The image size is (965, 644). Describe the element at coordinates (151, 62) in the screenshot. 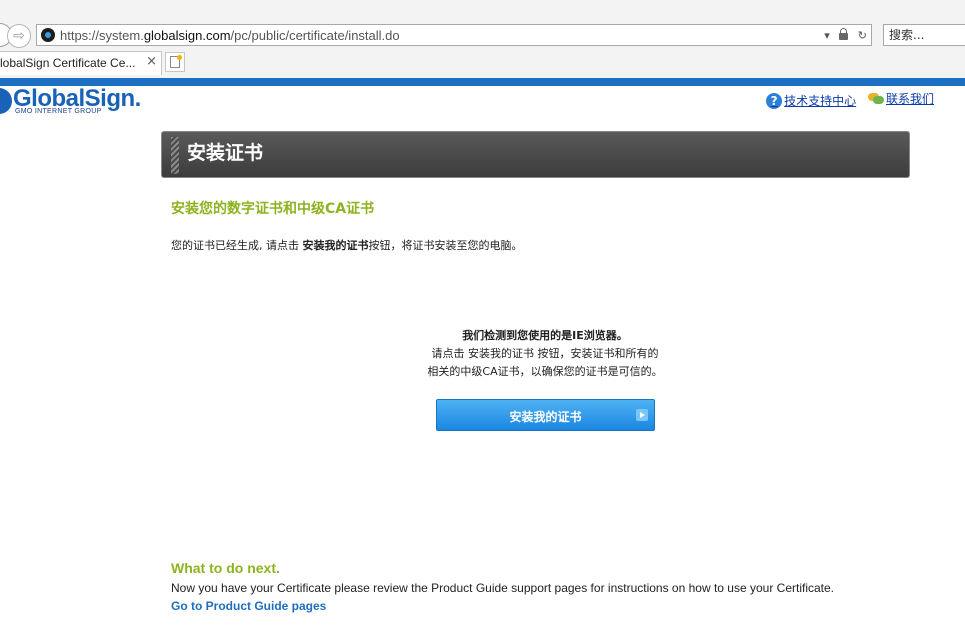

I see `close-icon: ×` at that location.